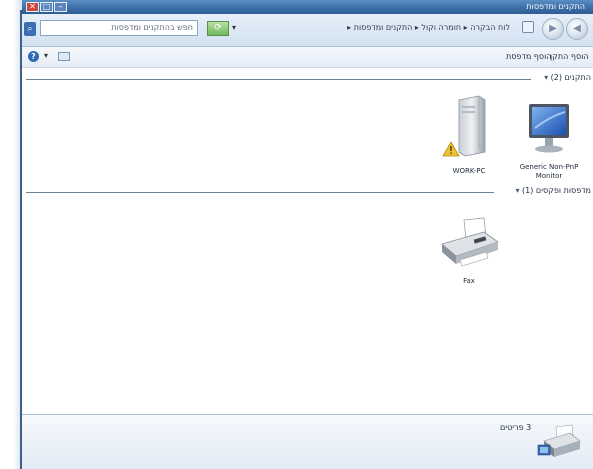  I want to click on window-title: התקנים ומדפסות, so click(555, 6).